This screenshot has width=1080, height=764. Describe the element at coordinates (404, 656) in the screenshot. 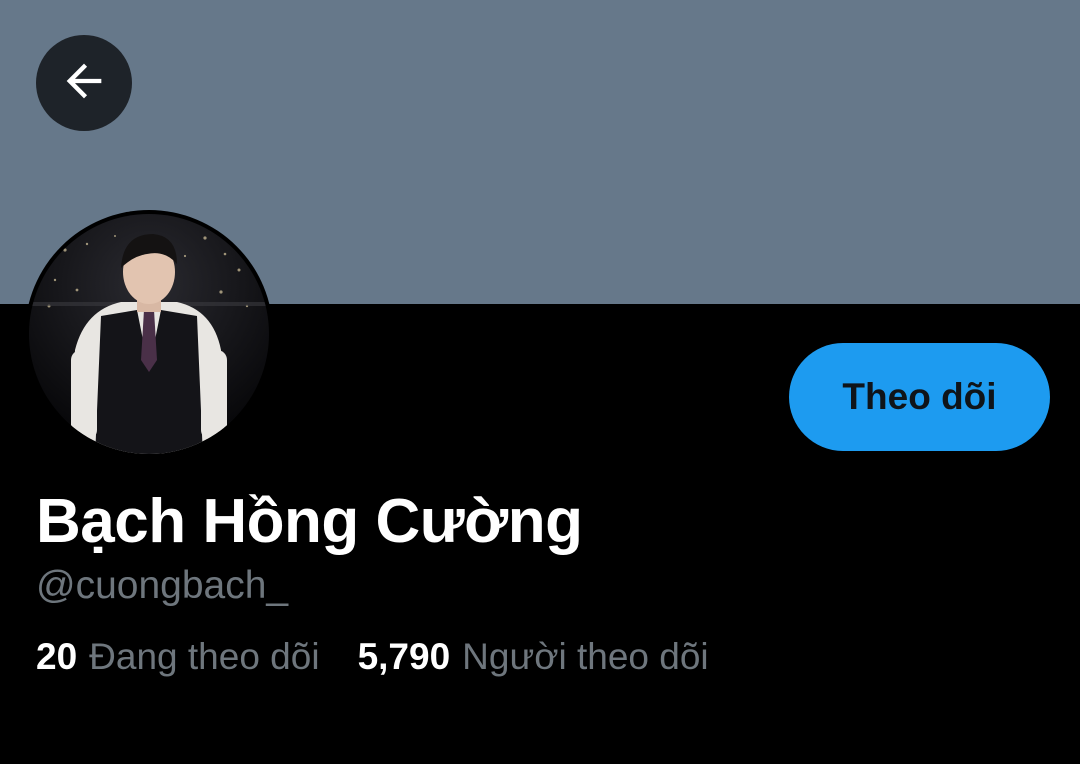

I see `followers-count: 5,790` at that location.